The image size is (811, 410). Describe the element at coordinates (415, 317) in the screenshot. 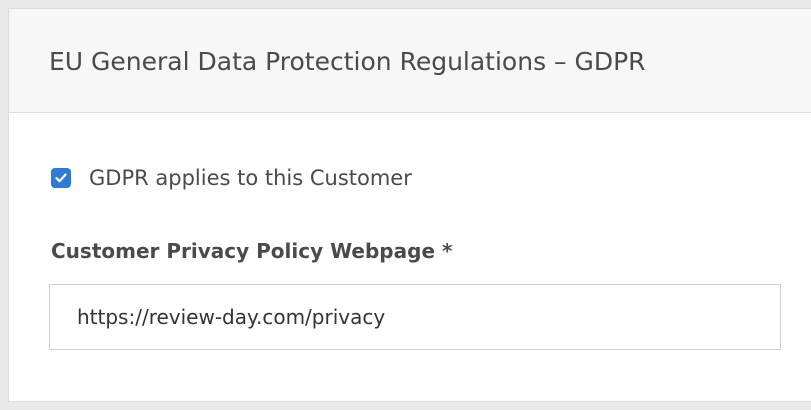

I see `privacy-policy-input` at that location.